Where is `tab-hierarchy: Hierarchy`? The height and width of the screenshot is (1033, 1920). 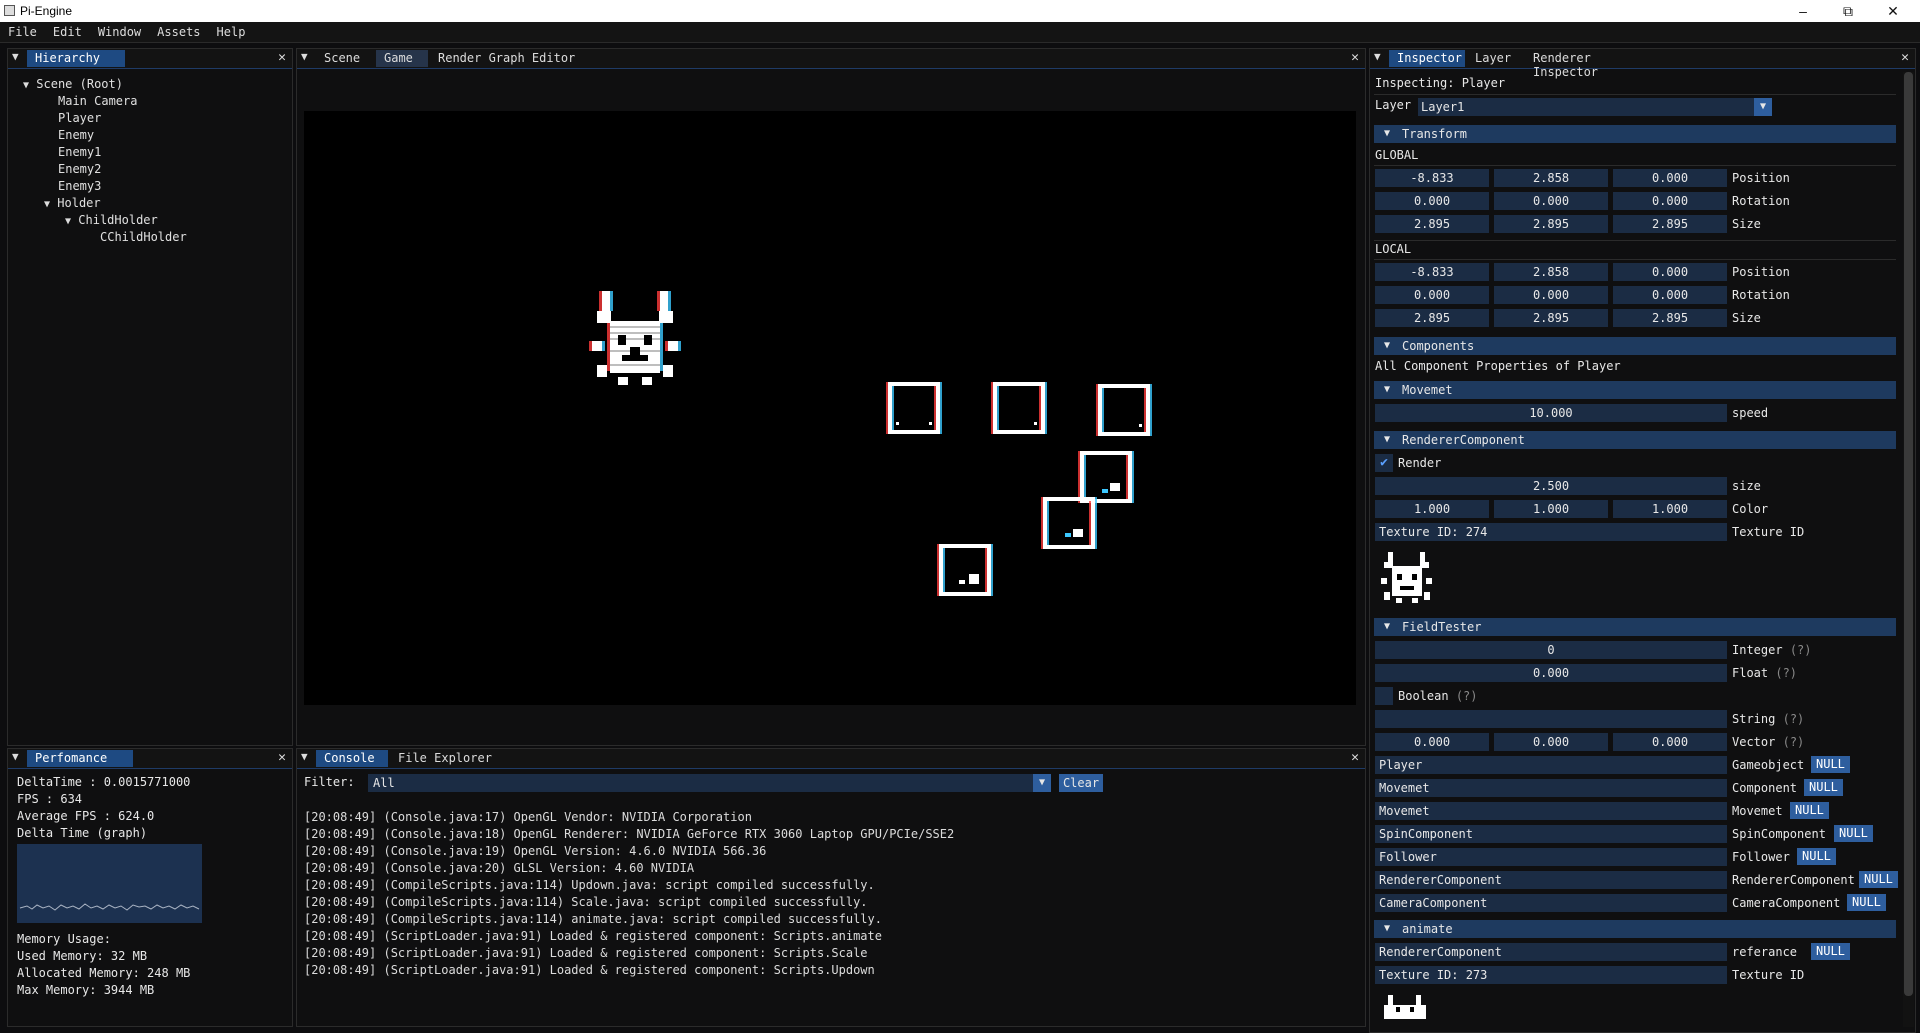 tab-hierarchy: Hierarchy is located at coordinates (76, 58).